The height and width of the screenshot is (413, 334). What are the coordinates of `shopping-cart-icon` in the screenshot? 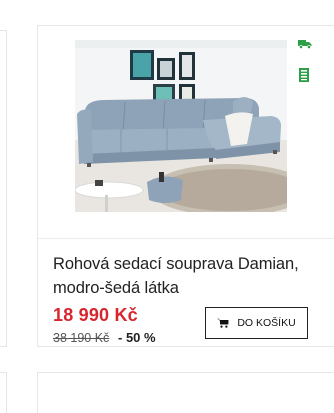 It's located at (223, 323).